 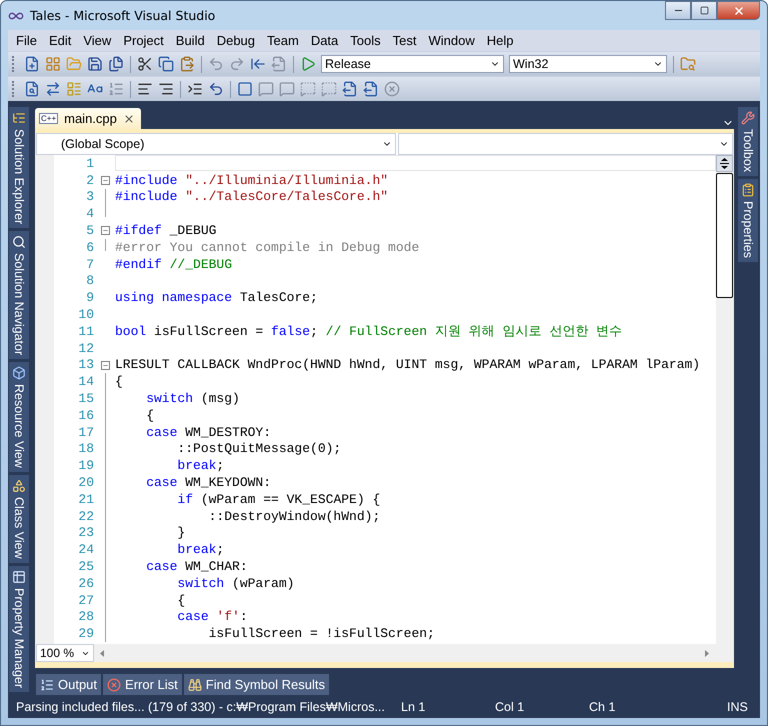 I want to click on code-line: bool isFullScreen = false; // FullScreen 지원 위해 임시로 선언한 변수, so click(x=368, y=331).